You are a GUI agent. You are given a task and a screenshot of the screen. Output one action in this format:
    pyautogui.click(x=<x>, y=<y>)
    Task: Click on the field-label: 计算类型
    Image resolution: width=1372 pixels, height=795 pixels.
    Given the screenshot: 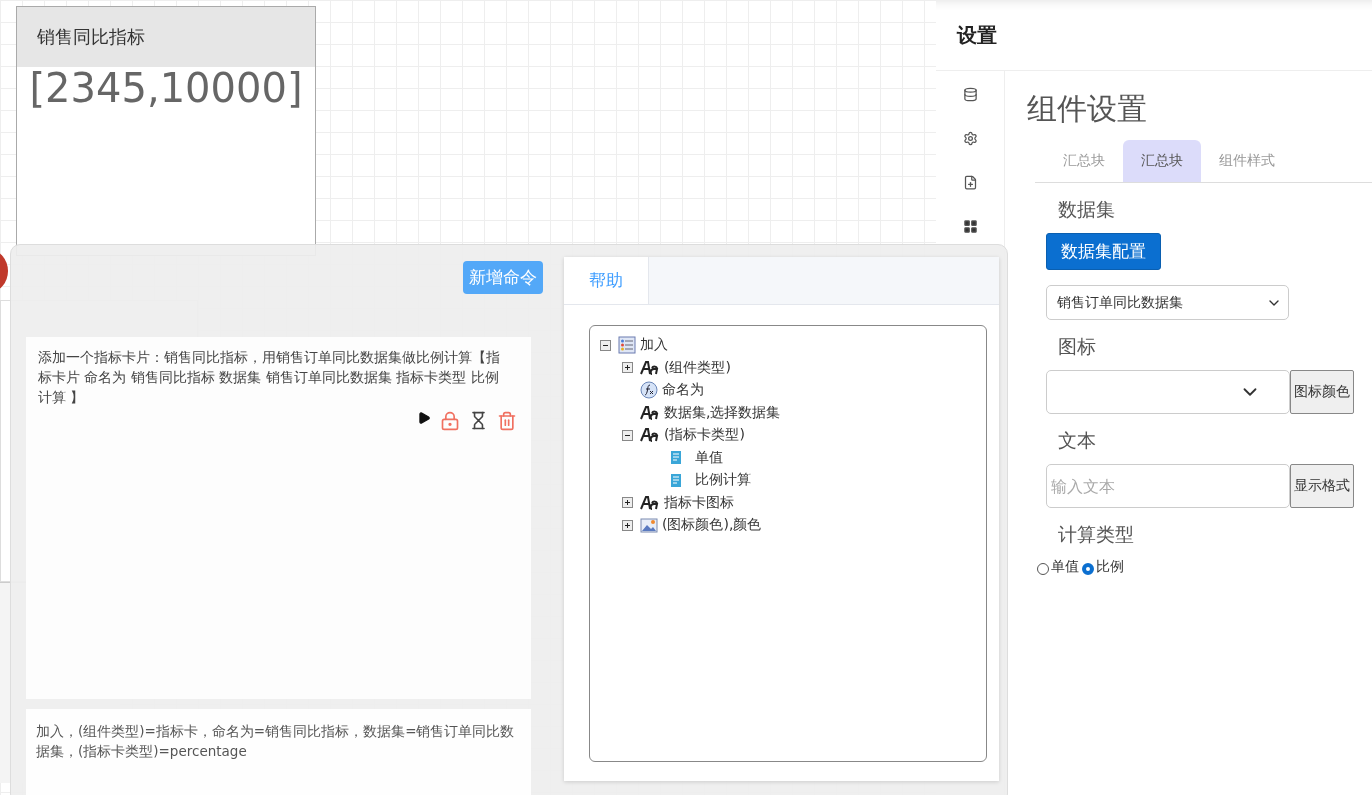 What is the action you would take?
    pyautogui.click(x=1096, y=534)
    